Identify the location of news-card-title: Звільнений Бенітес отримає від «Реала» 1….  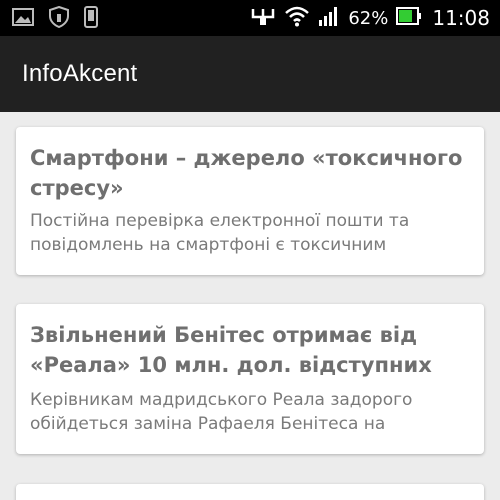
(231, 350).